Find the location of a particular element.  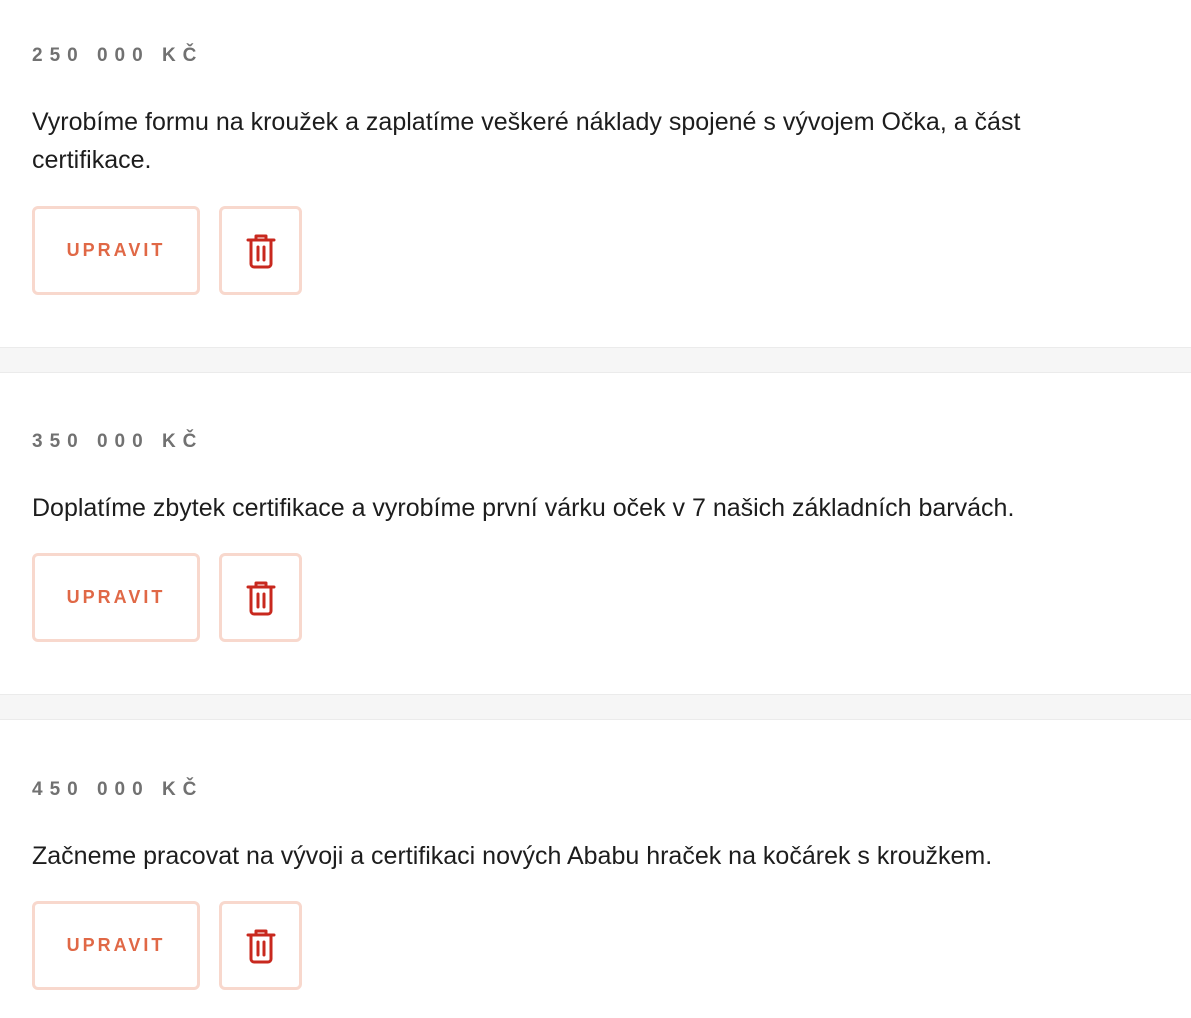

goal-amount: 250 000 KČ is located at coordinates (118, 55).